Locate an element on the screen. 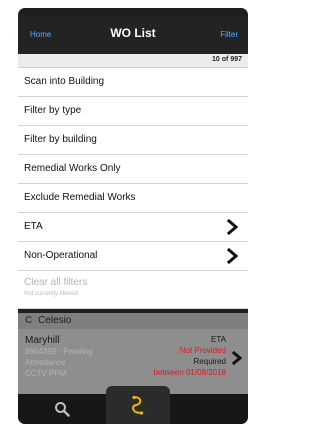 The width and height of the screenshot is (320, 430). page-title: WO List is located at coordinates (133, 33).